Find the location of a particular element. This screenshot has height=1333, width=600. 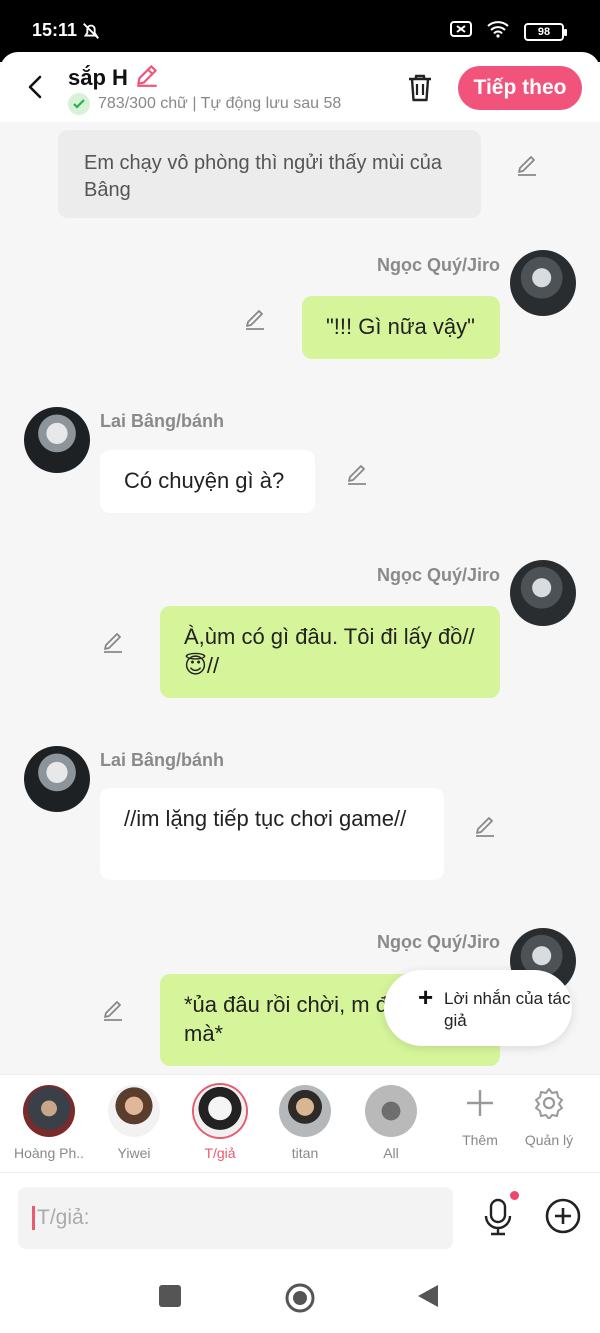

chevron-left-icon is located at coordinates (35, 87).